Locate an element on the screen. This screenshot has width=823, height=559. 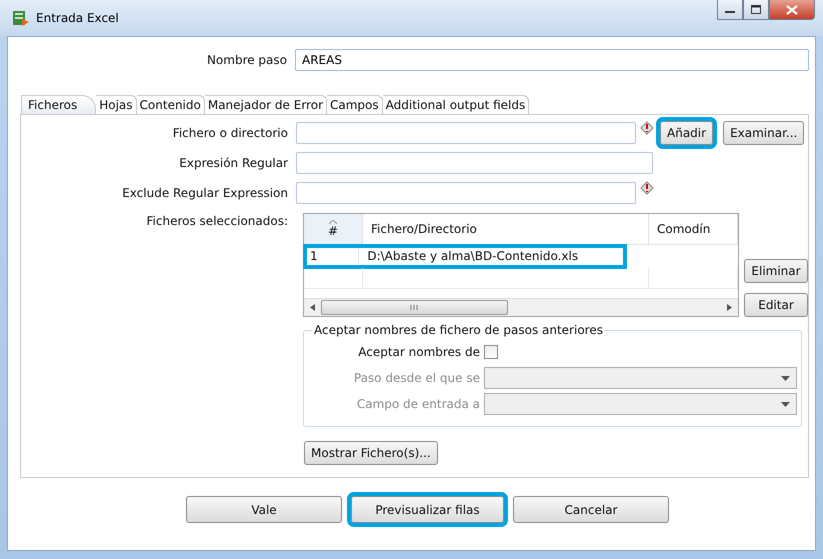
tab: Additional output fields is located at coordinates (456, 104).